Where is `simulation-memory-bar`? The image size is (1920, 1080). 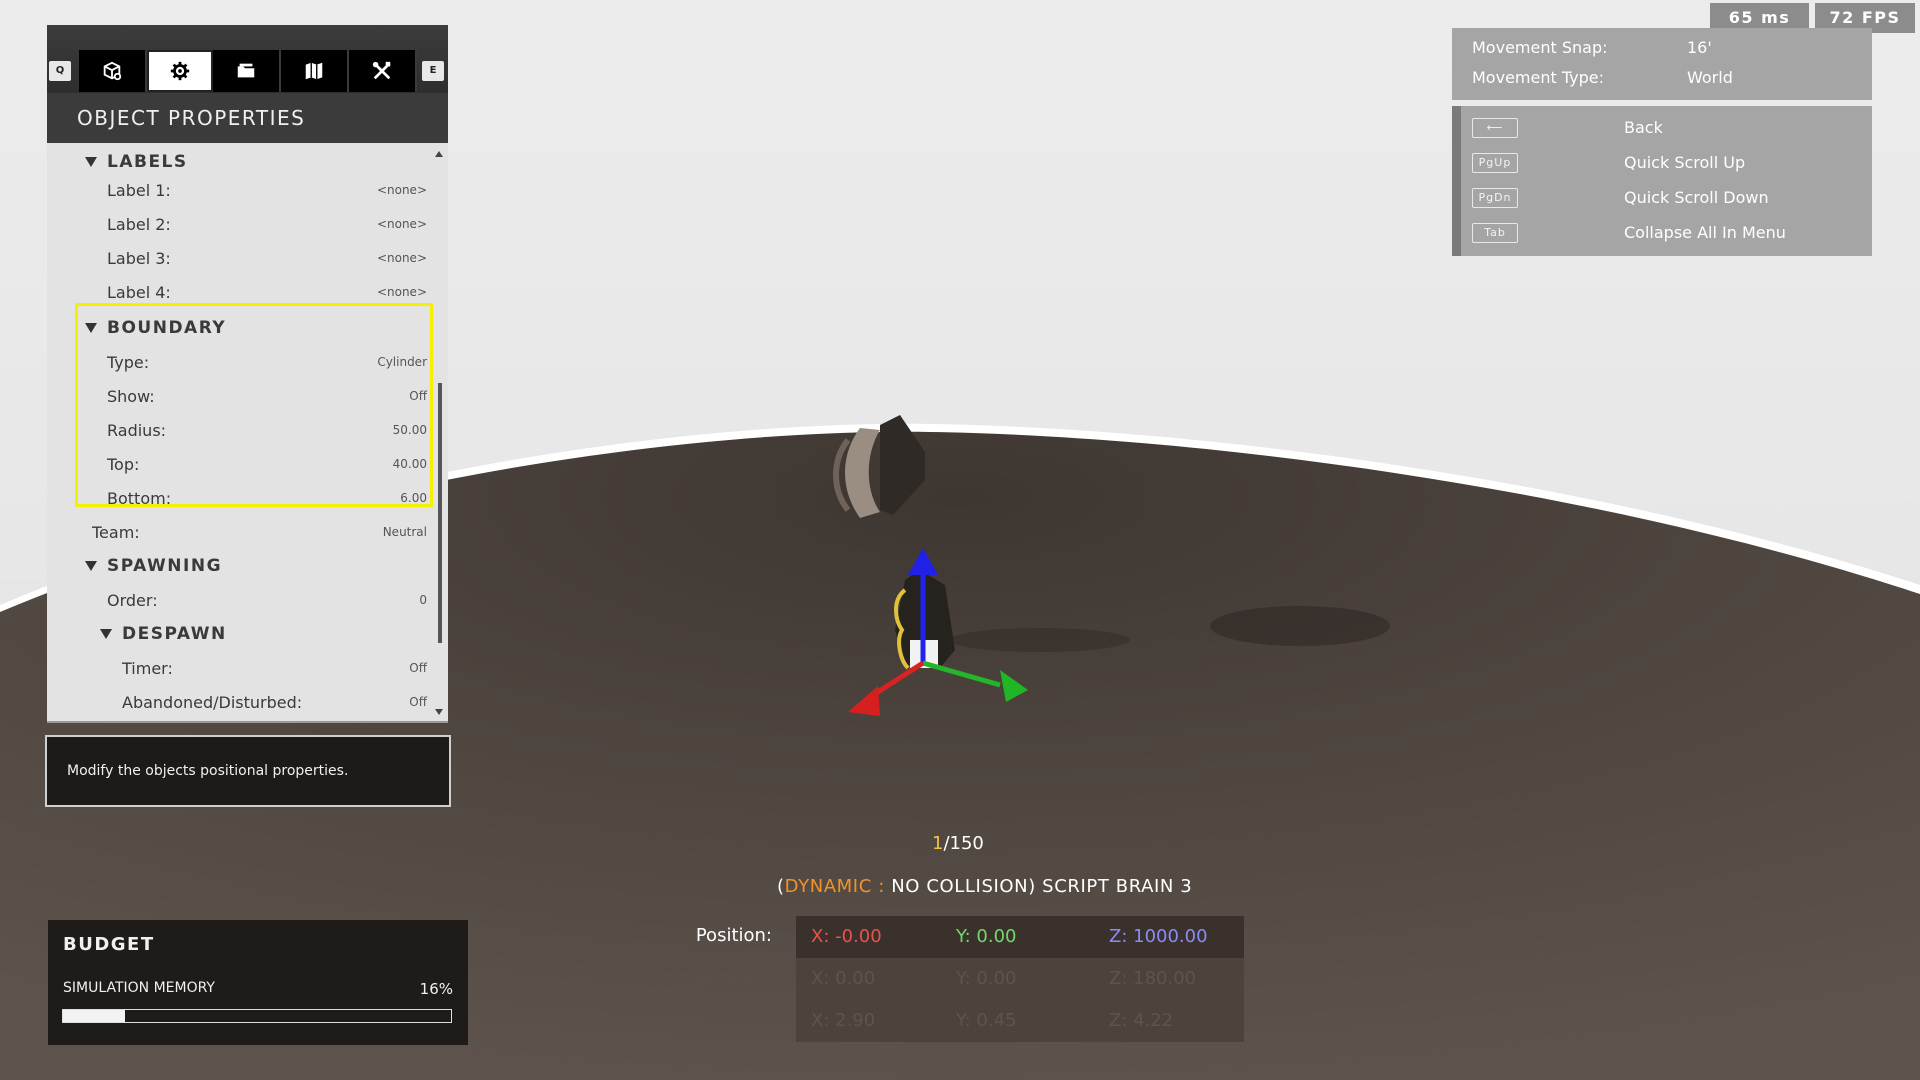 simulation-memory-bar is located at coordinates (257, 1016).